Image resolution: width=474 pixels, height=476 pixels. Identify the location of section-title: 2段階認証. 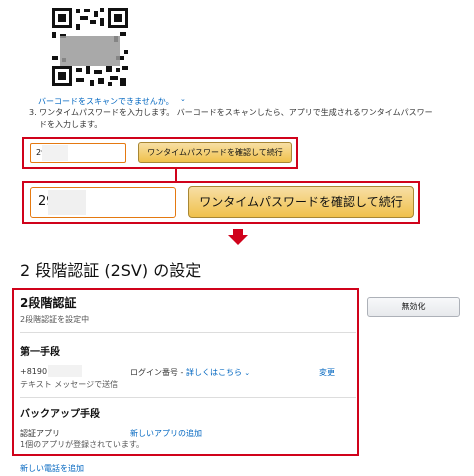
(48, 303).